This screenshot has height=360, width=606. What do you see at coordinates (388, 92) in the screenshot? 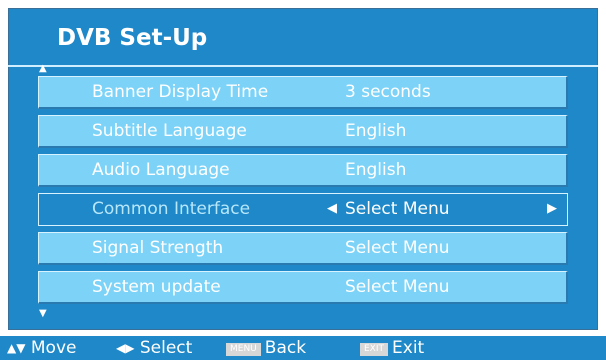
I see `menu-item-value: 3 seconds` at bounding box center [388, 92].